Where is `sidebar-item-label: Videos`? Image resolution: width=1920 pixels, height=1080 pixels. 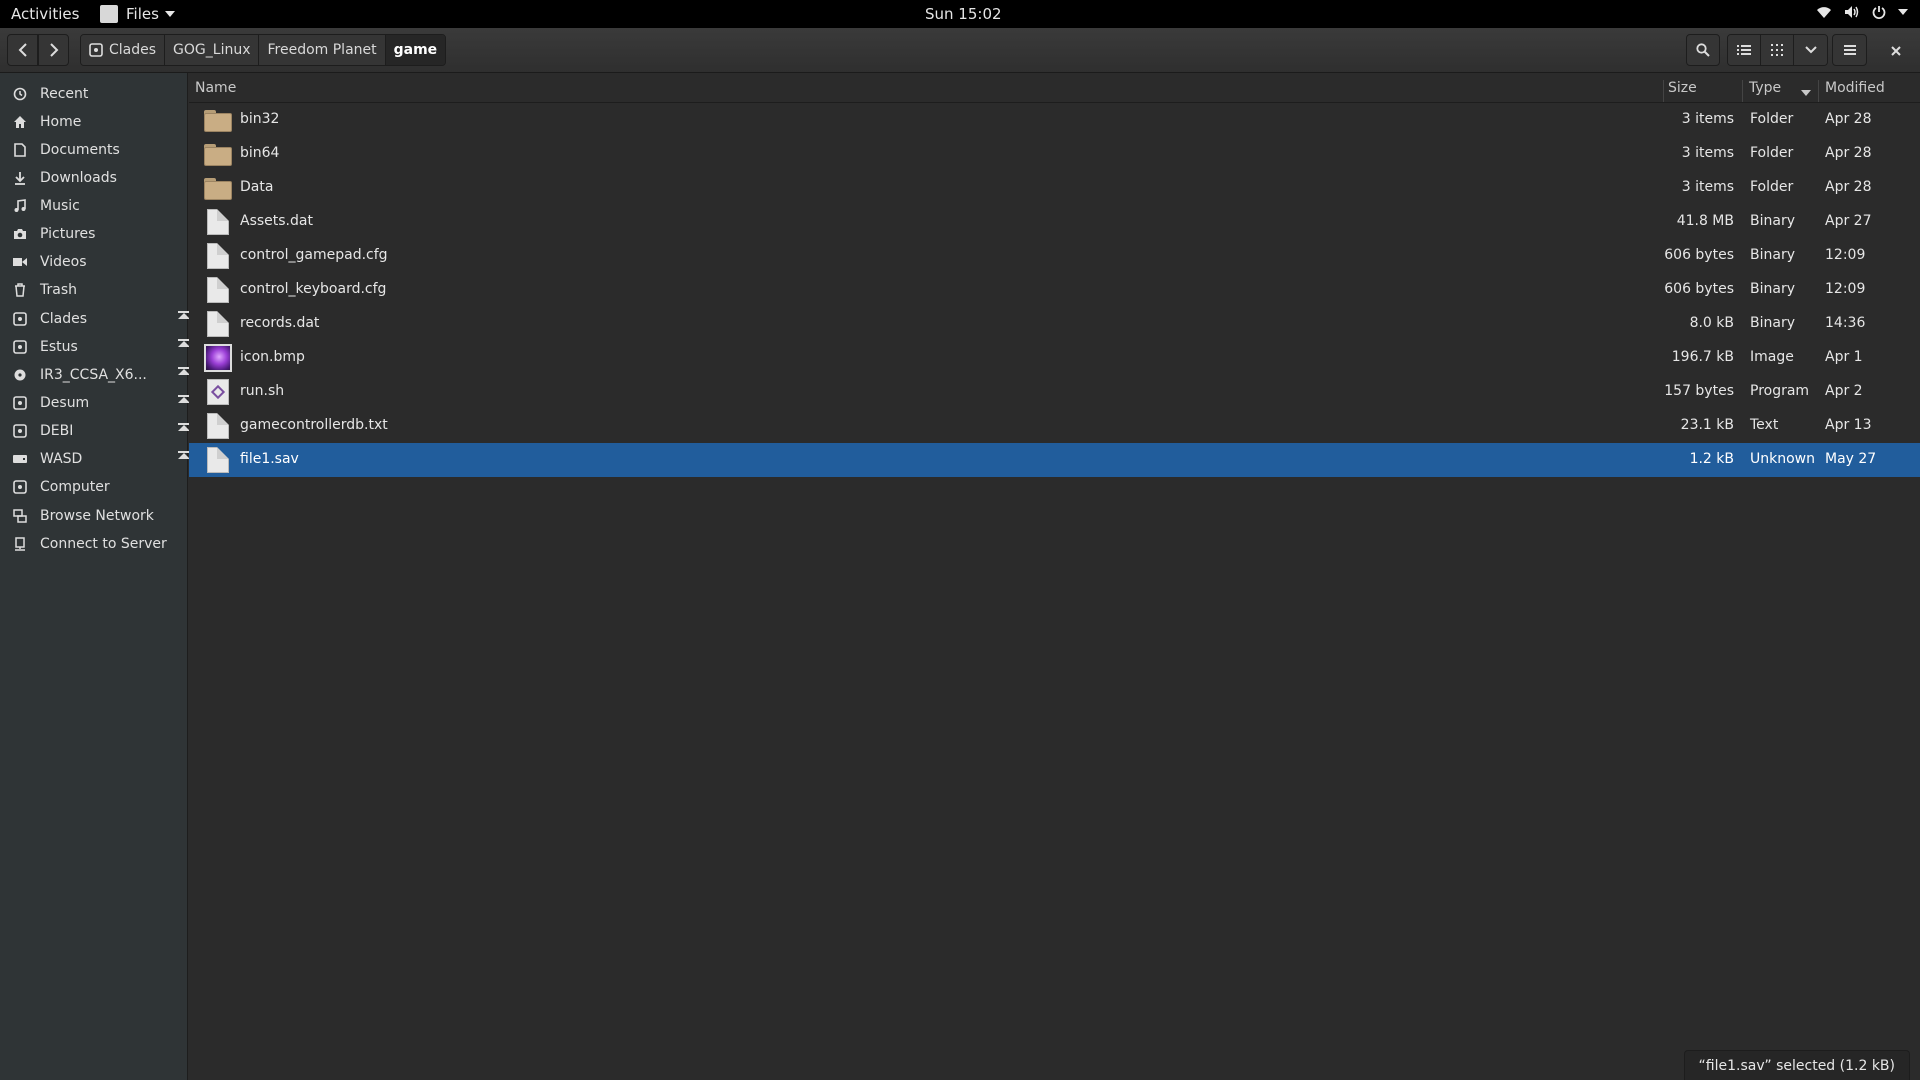 sidebar-item-label: Videos is located at coordinates (63, 262).